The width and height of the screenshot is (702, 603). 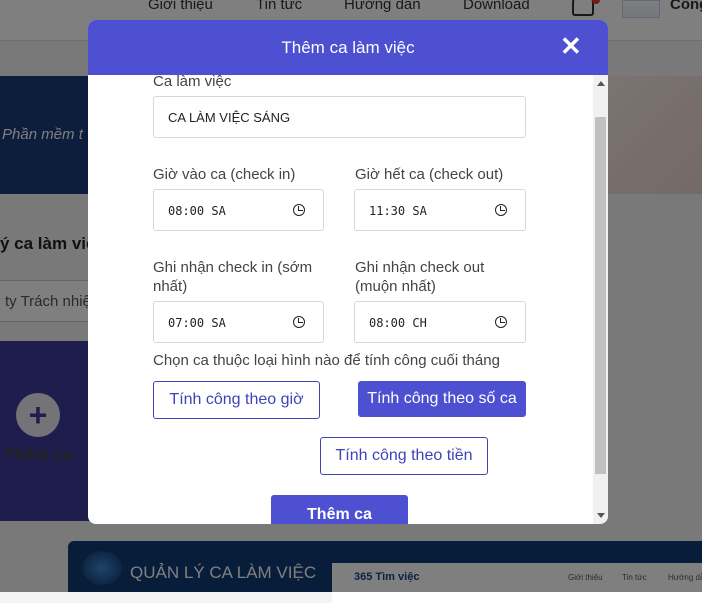 I want to click on modal-header: Thêm ca làm việc ✕, so click(x=348, y=47).